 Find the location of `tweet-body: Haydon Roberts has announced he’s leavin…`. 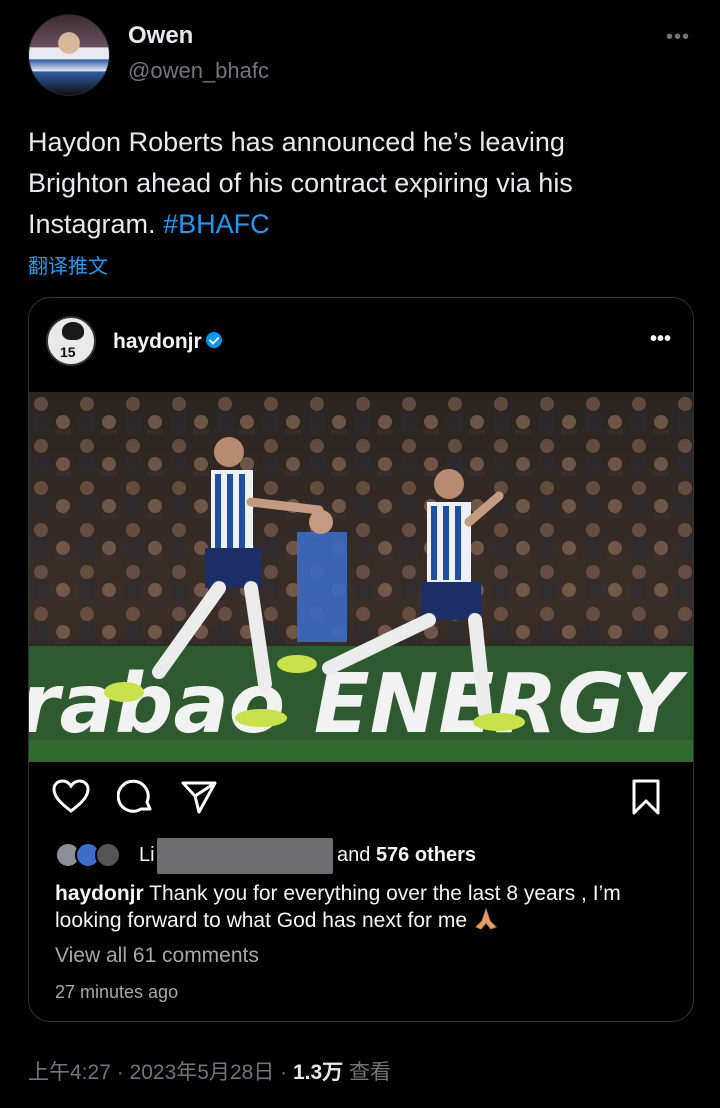

tweet-body: Haydon Roberts has announced he’s leavin… is located at coordinates (300, 183).